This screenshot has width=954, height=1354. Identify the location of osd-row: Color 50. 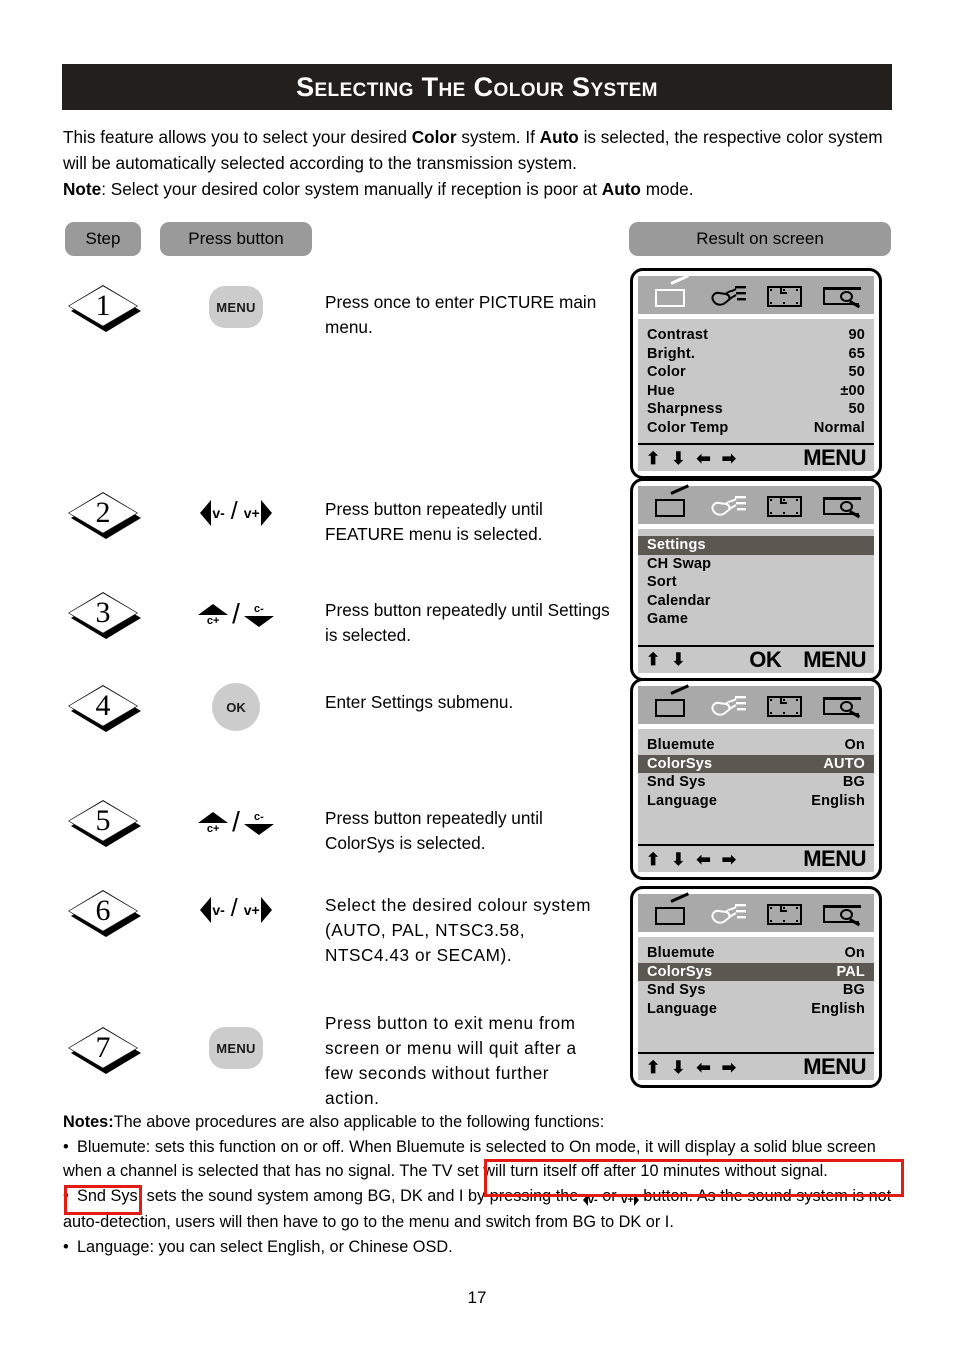
(756, 372).